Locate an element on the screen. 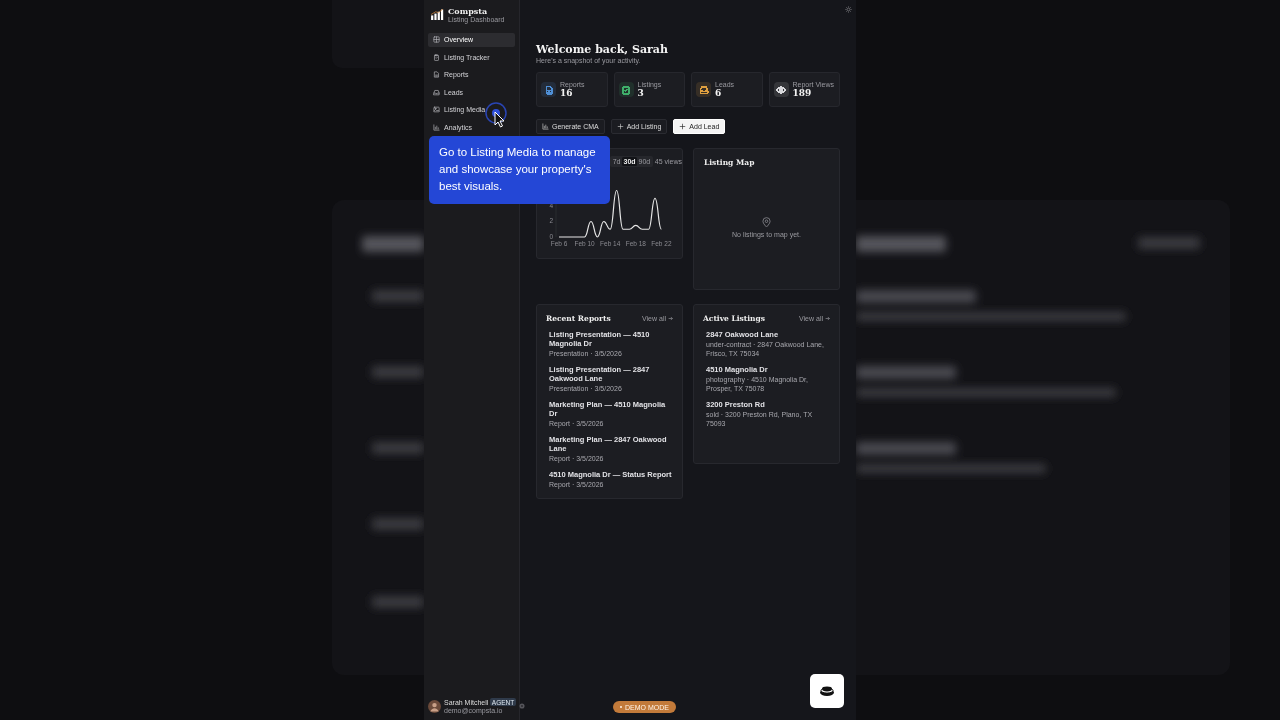  brand-name: Compsta is located at coordinates (468, 11).